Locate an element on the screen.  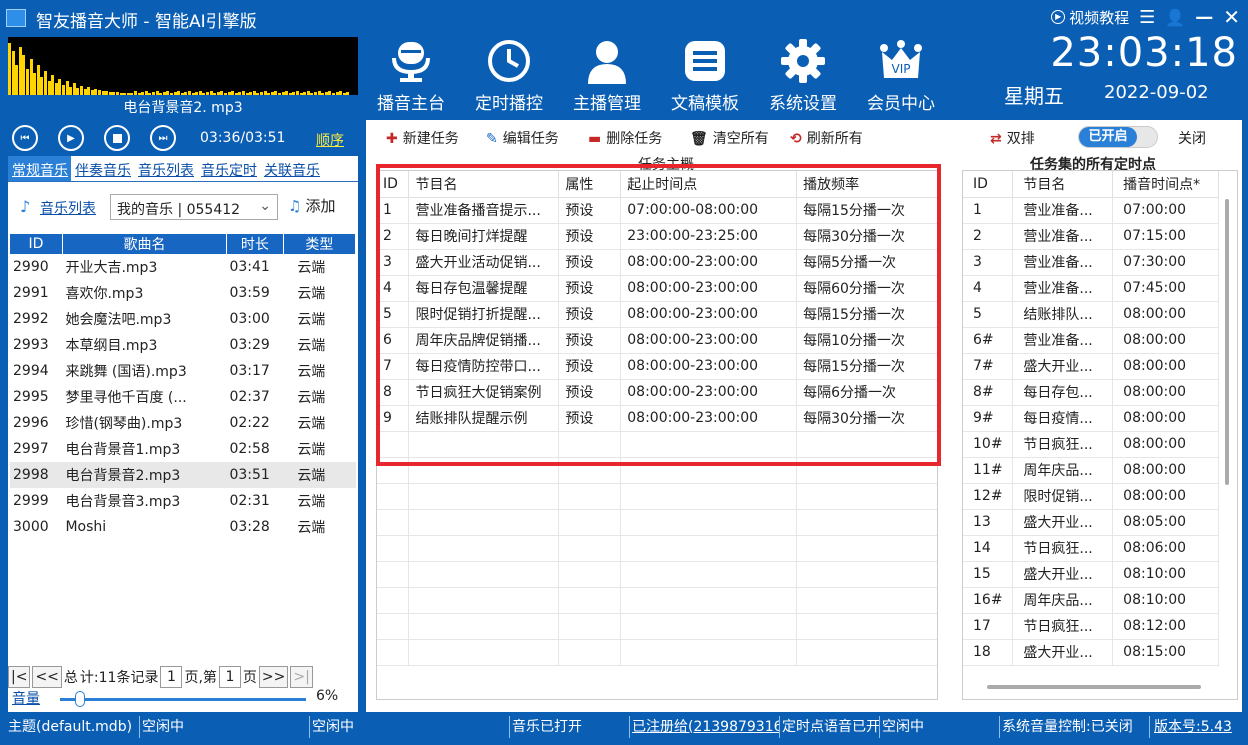
song-name: 本草纲目.mp3 is located at coordinates (111, 346).